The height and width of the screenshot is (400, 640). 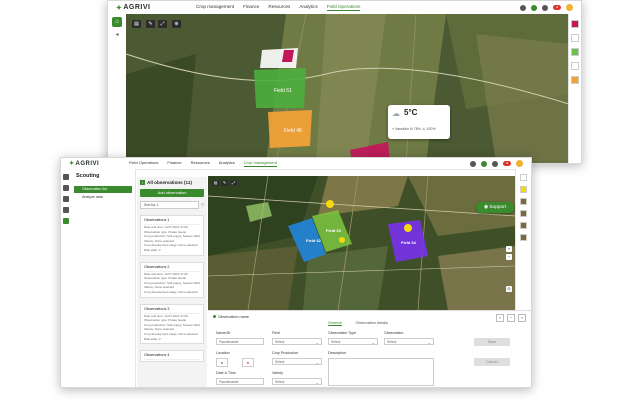 I want to click on filter-funnel-icon: ▽, so click(x=202, y=205).